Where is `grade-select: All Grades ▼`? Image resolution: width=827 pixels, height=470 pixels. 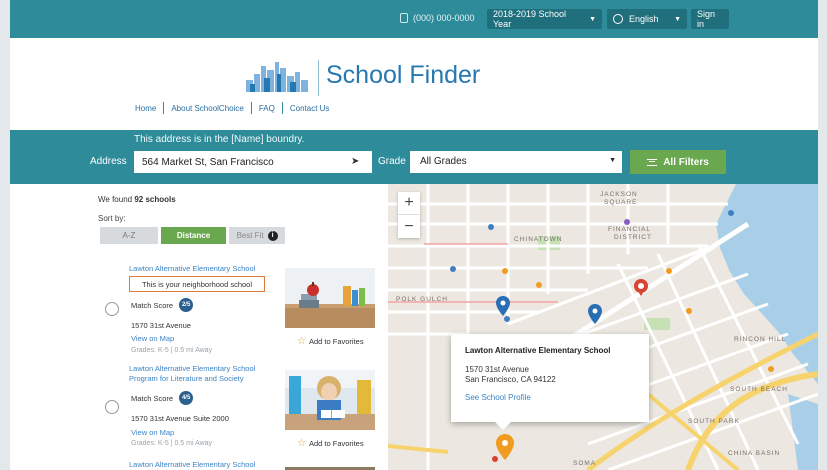
grade-select: All Grades ▼ is located at coordinates (516, 162).